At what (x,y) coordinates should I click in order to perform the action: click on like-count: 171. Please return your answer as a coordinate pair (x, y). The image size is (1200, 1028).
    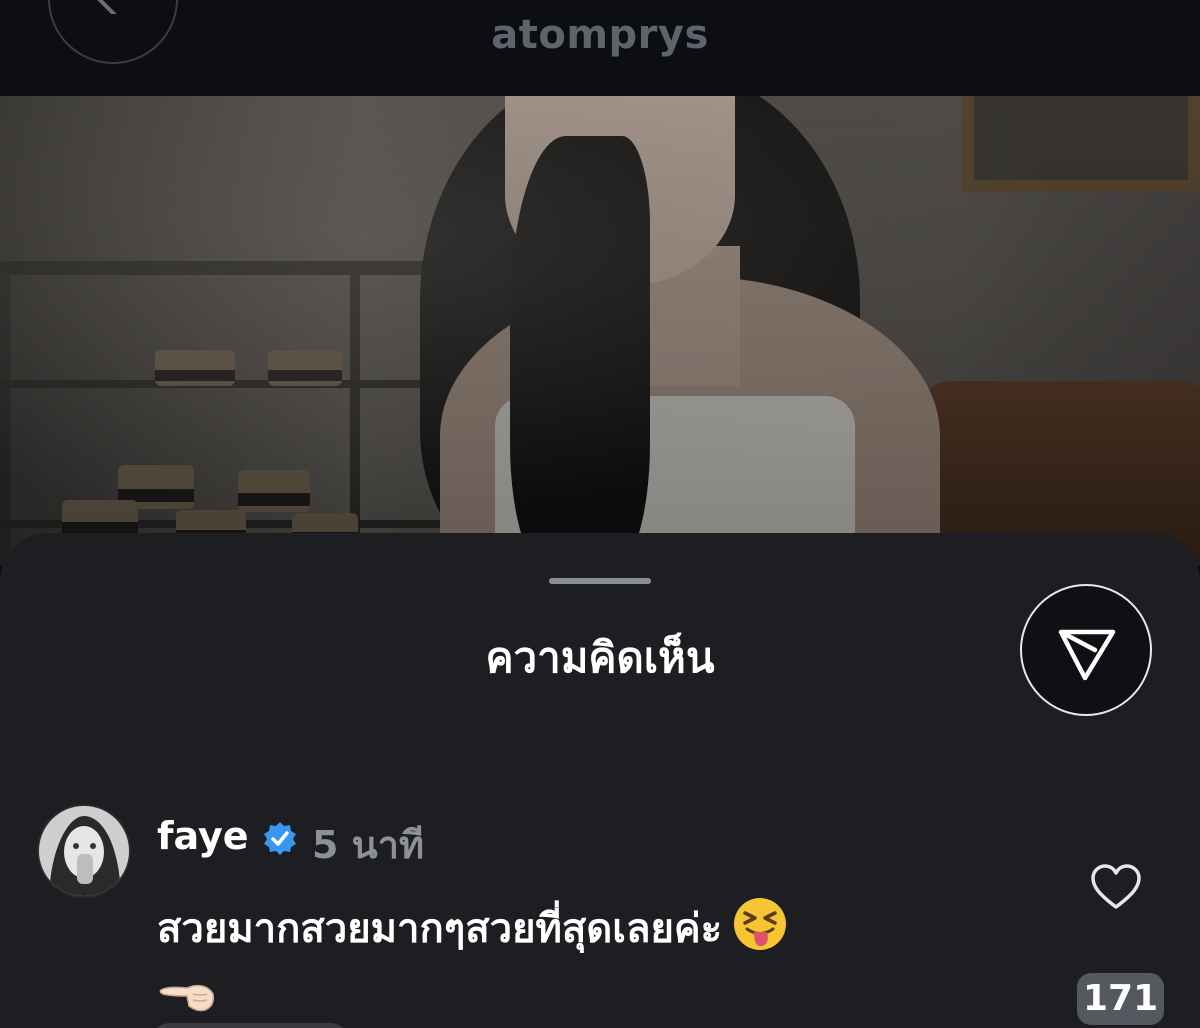
    Looking at the image, I should click on (1121, 999).